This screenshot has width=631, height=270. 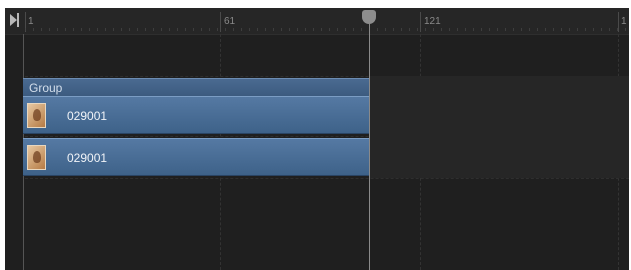 What do you see at coordinates (432, 21) in the screenshot?
I see `ruler-label: 121` at bounding box center [432, 21].